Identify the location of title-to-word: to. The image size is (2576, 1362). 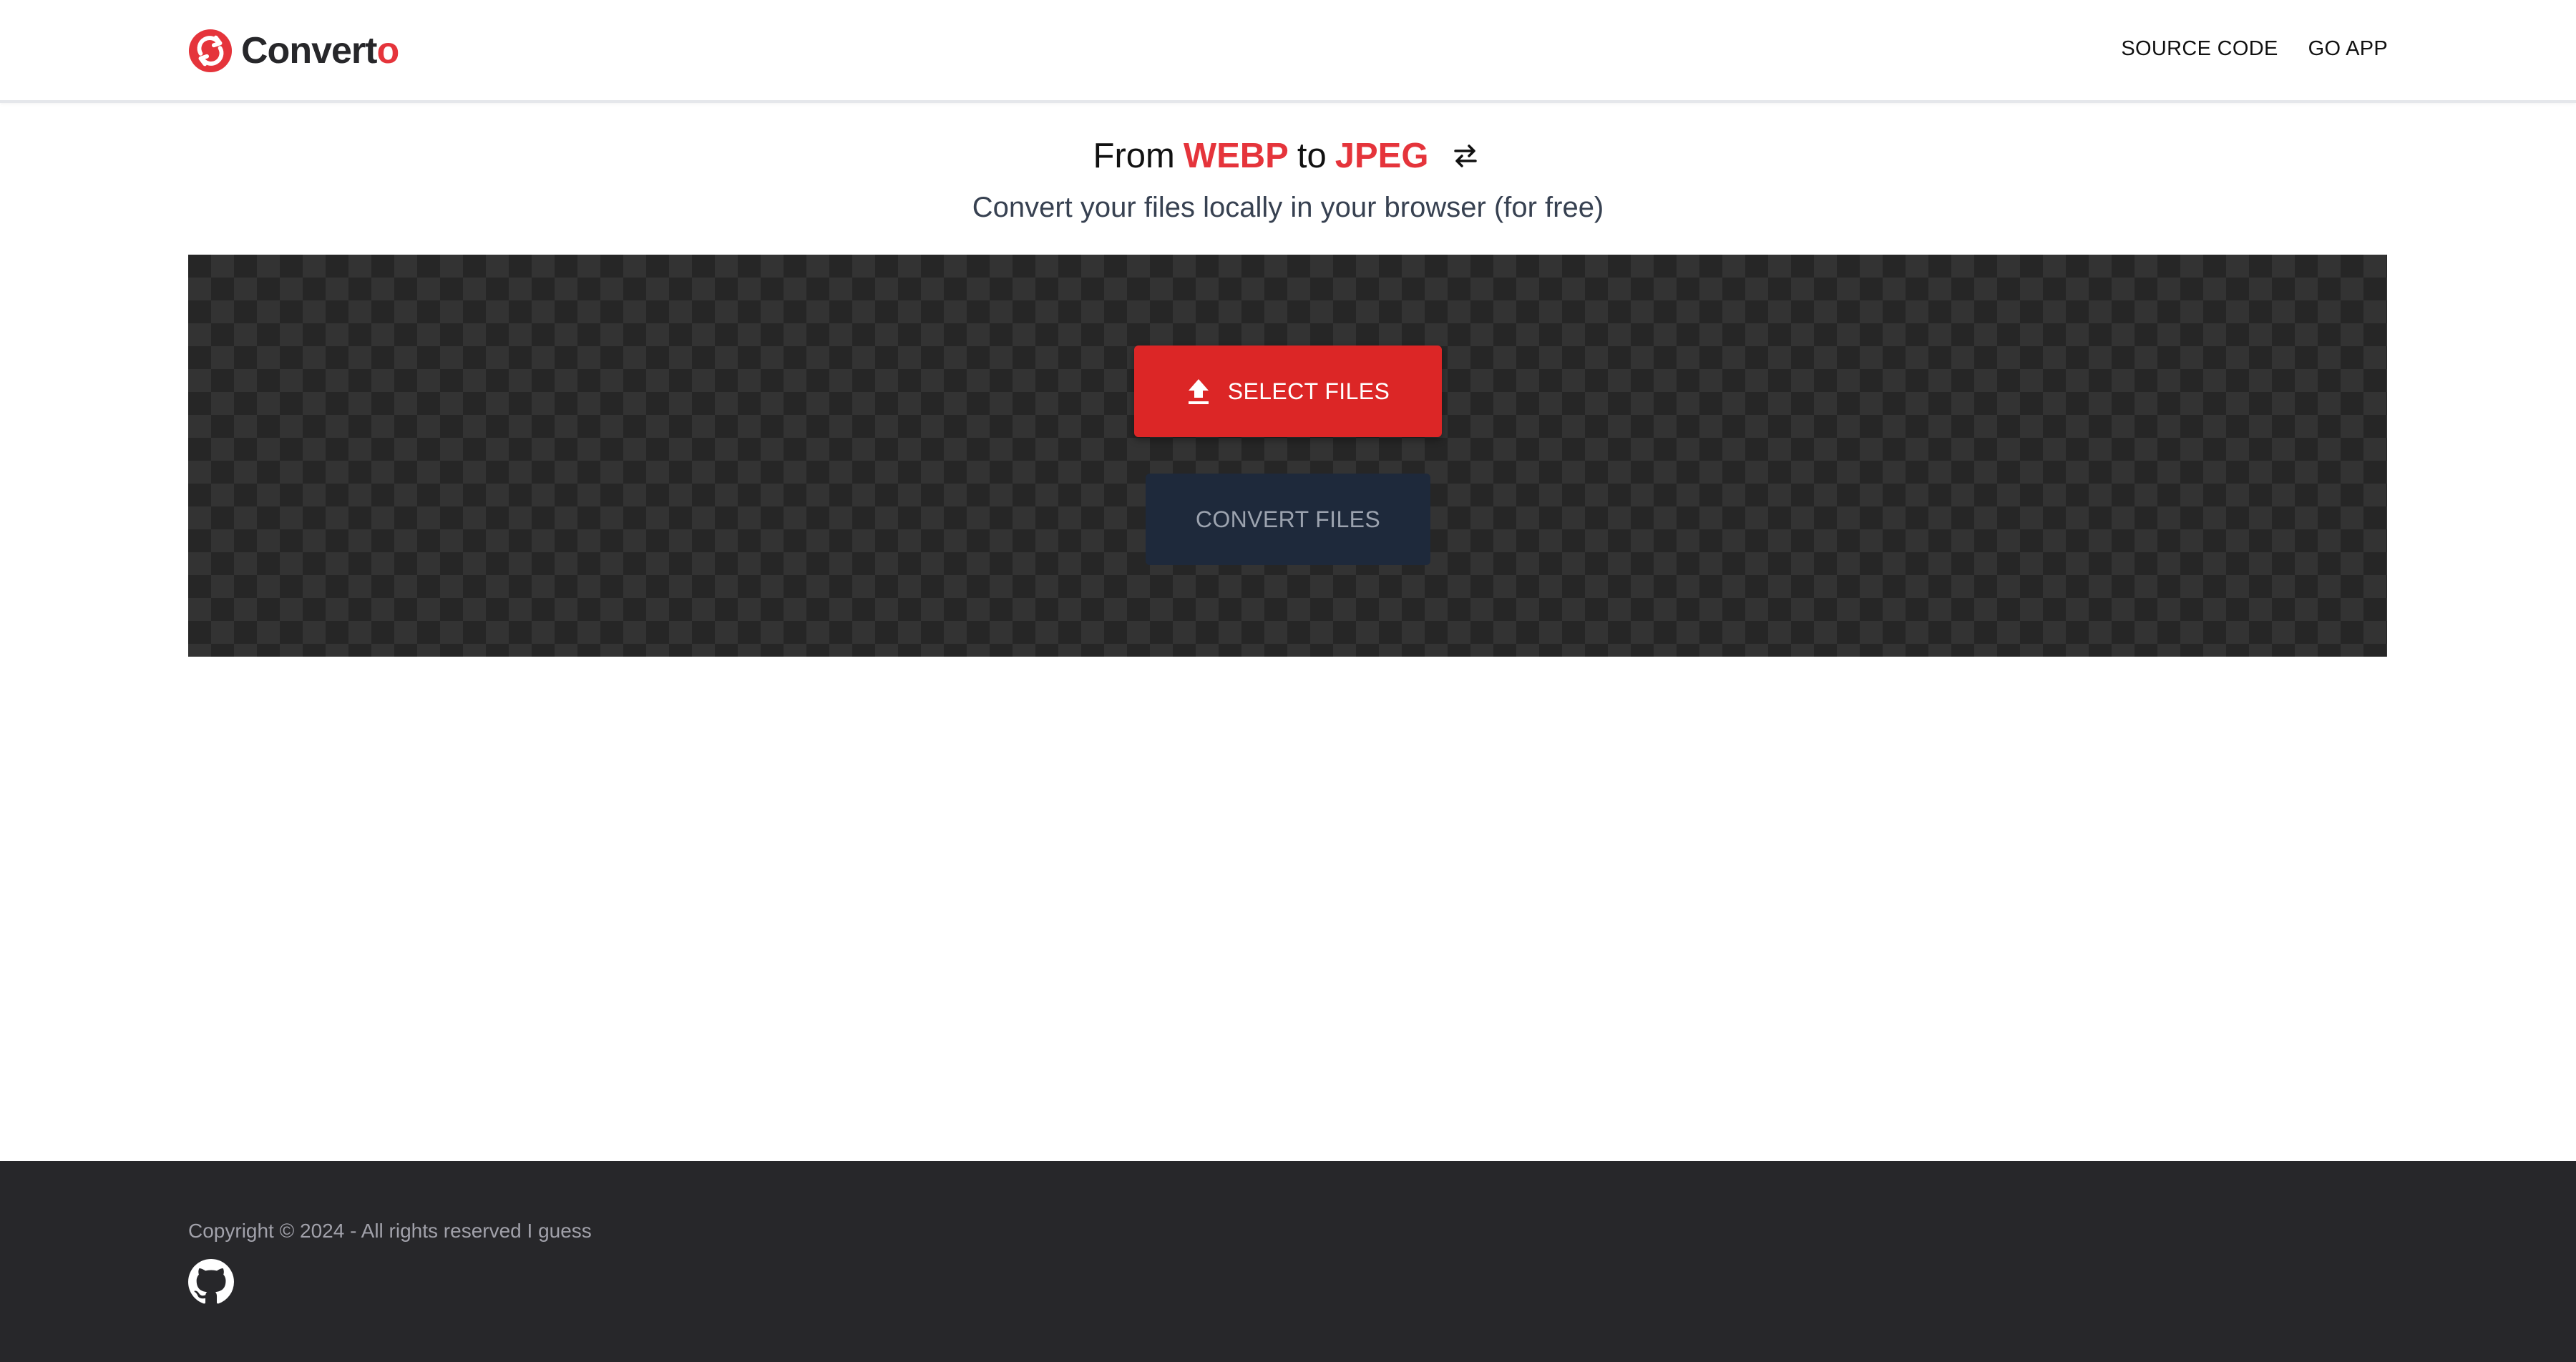
(1312, 156).